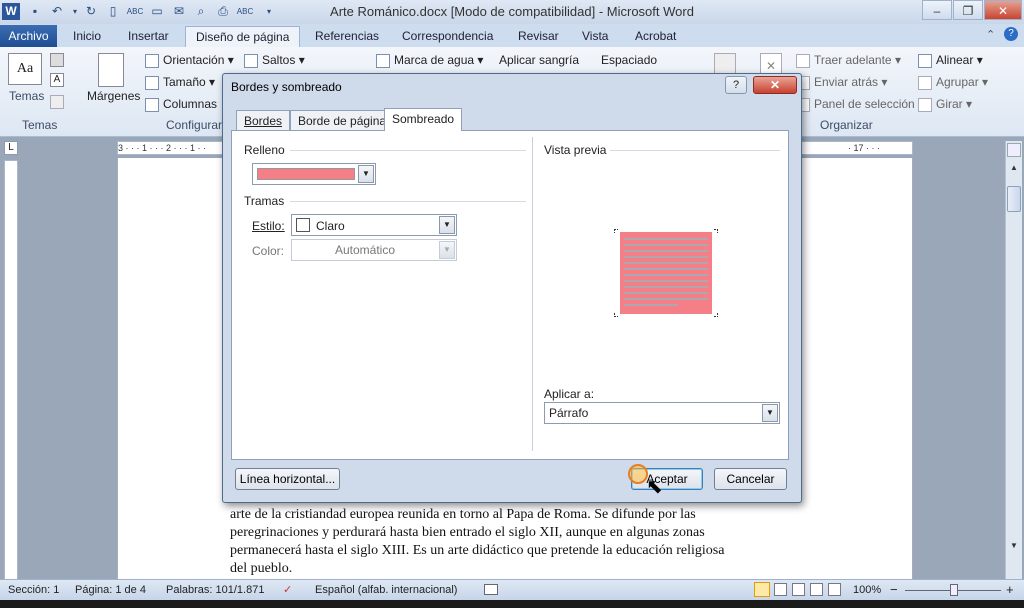  What do you see at coordinates (180, 82) in the screenshot?
I see `size-button: Tamaño ▾` at bounding box center [180, 82].